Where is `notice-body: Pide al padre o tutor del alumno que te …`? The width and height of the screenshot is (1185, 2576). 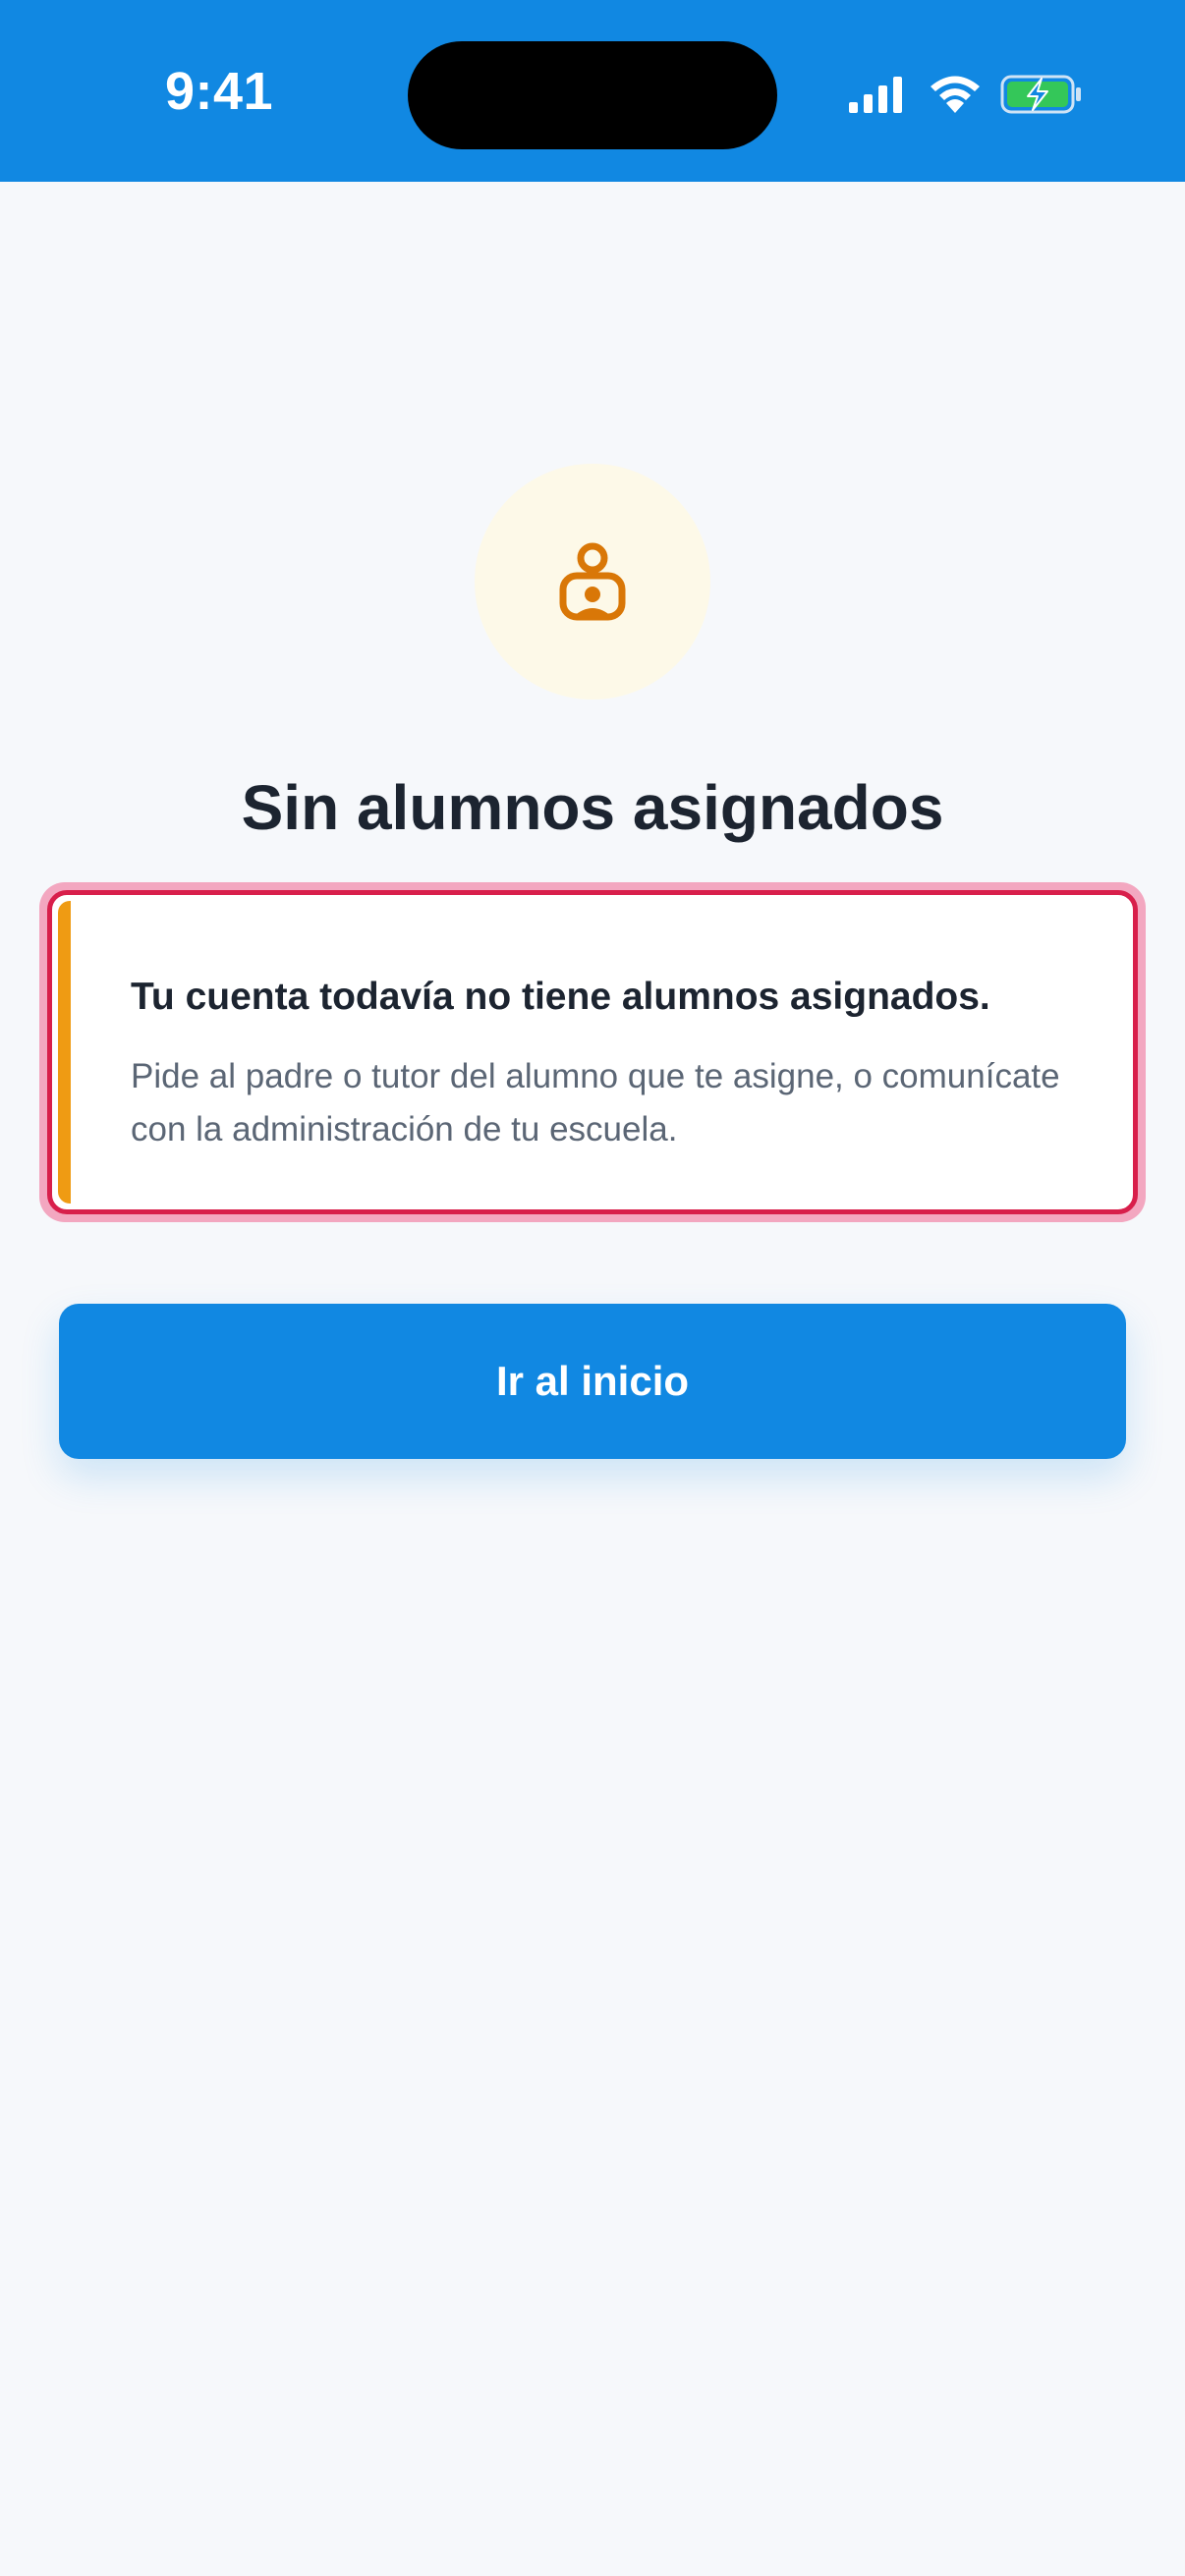 notice-body: Pide al padre o tutor del alumno que te … is located at coordinates (596, 1102).